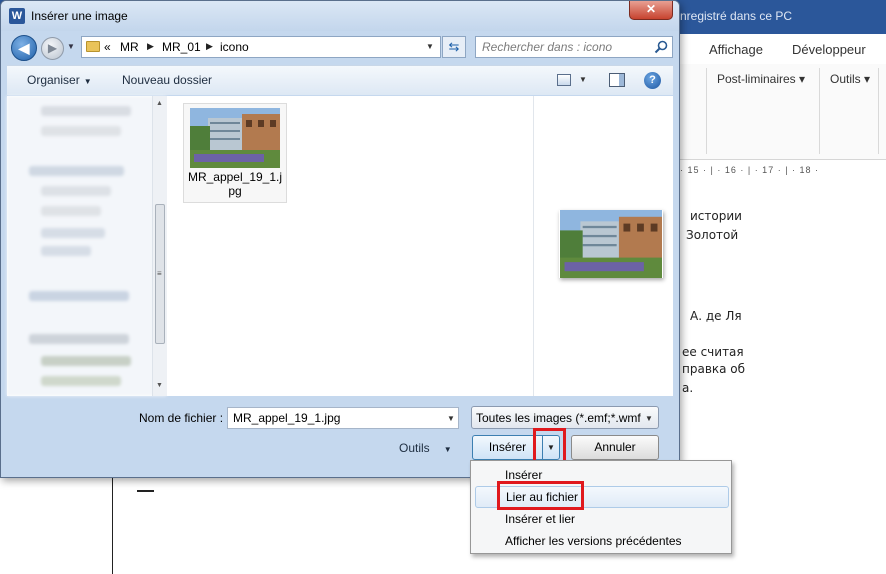 This screenshot has width=886, height=574. Describe the element at coordinates (507, 447) in the screenshot. I see `insert-button: Insérer` at that location.